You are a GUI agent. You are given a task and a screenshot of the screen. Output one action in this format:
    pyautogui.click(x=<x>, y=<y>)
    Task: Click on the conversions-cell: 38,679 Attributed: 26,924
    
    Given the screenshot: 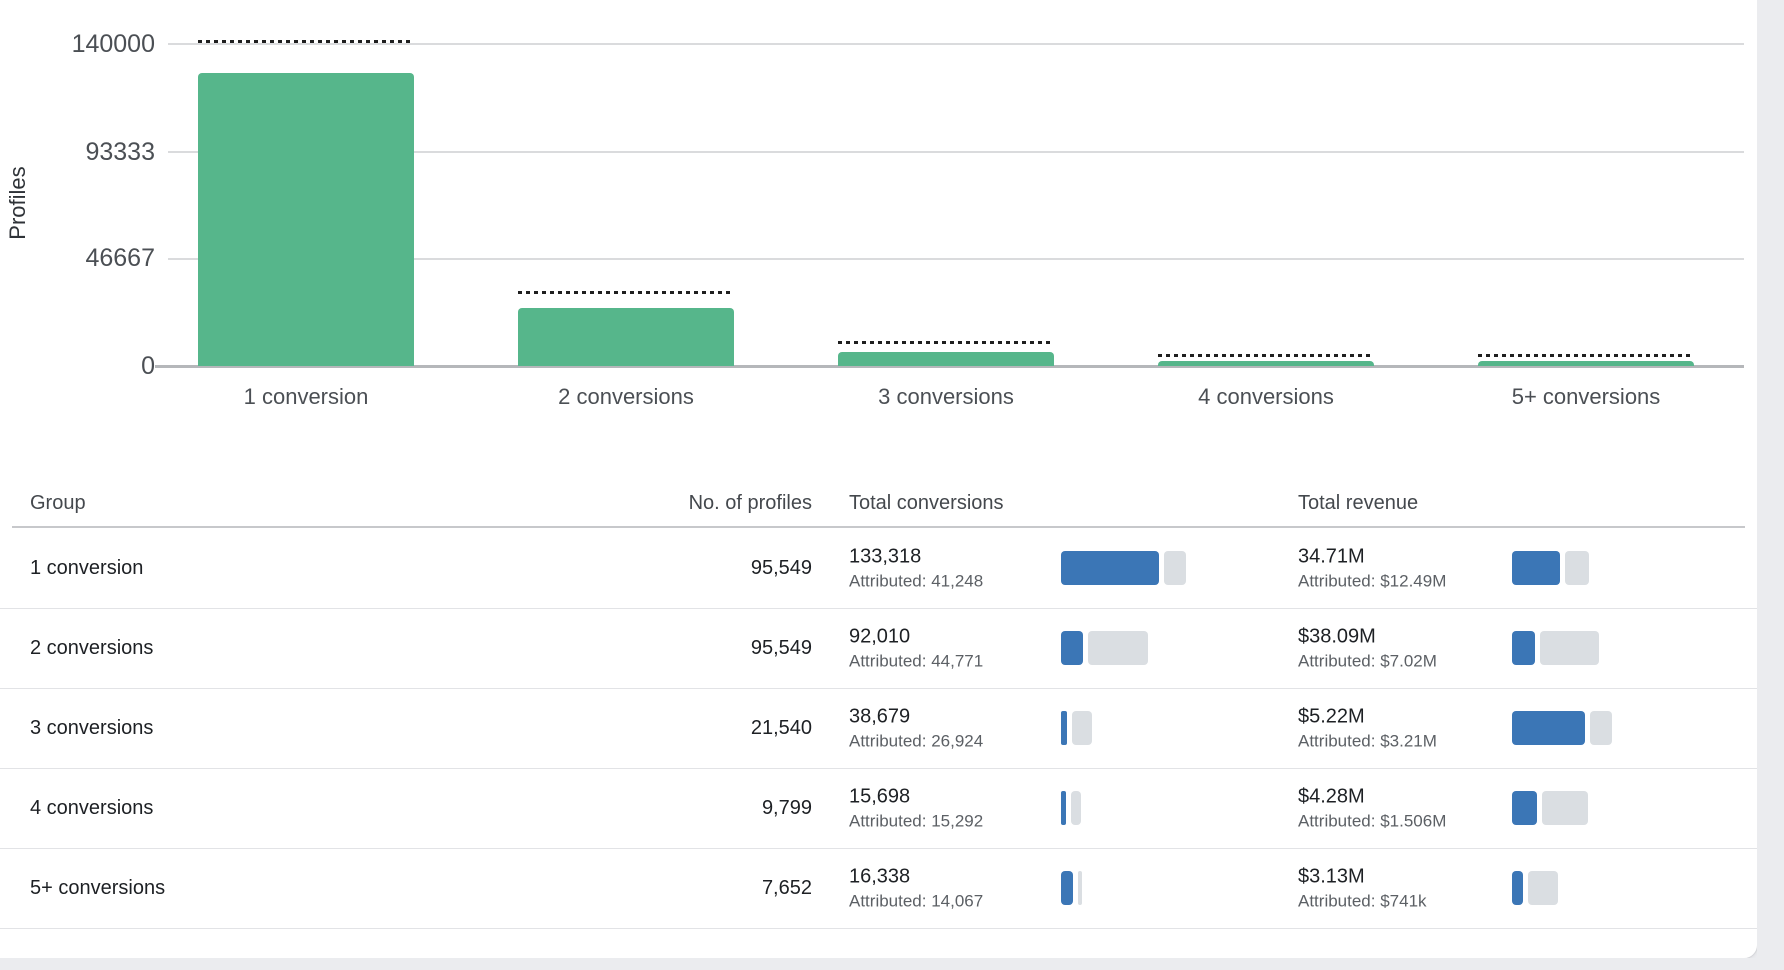 What is the action you would take?
    pyautogui.click(x=916, y=728)
    